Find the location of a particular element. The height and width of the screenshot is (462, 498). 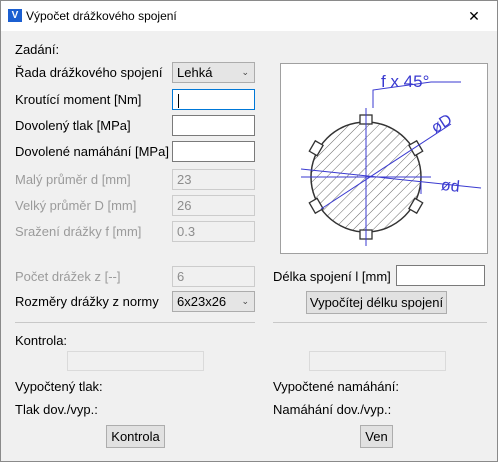

section-zadani: Zadání: is located at coordinates (37, 49).